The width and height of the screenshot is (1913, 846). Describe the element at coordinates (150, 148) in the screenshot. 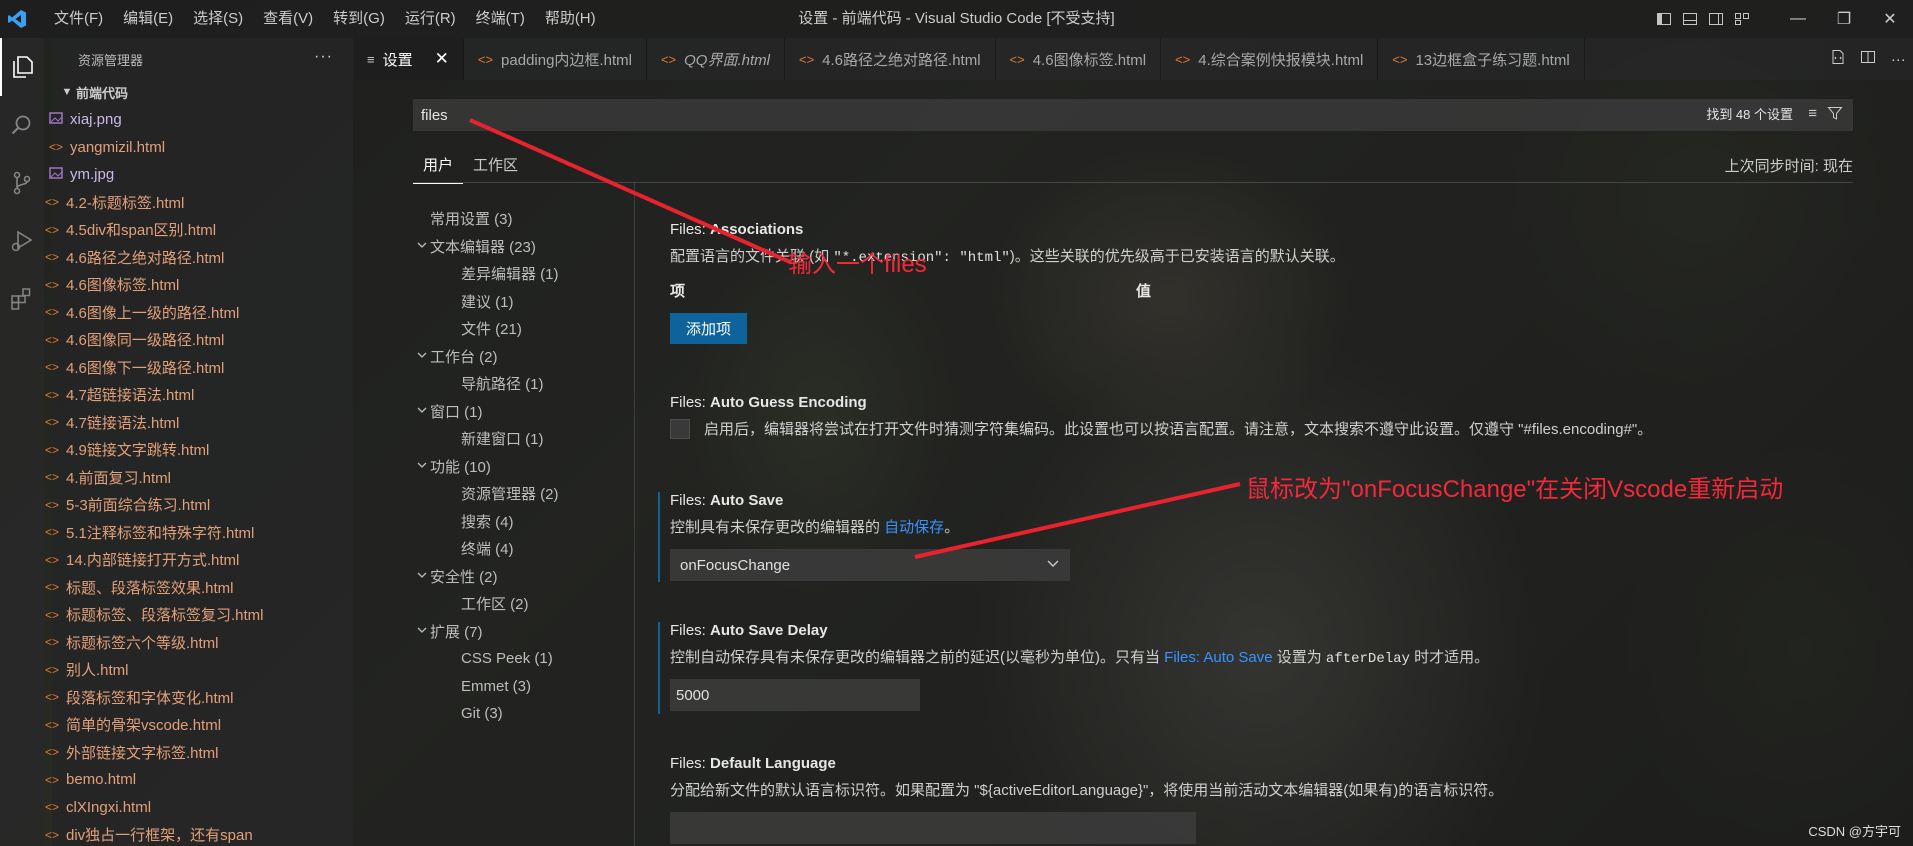

I see `file-item: <> yangmizil.html` at that location.